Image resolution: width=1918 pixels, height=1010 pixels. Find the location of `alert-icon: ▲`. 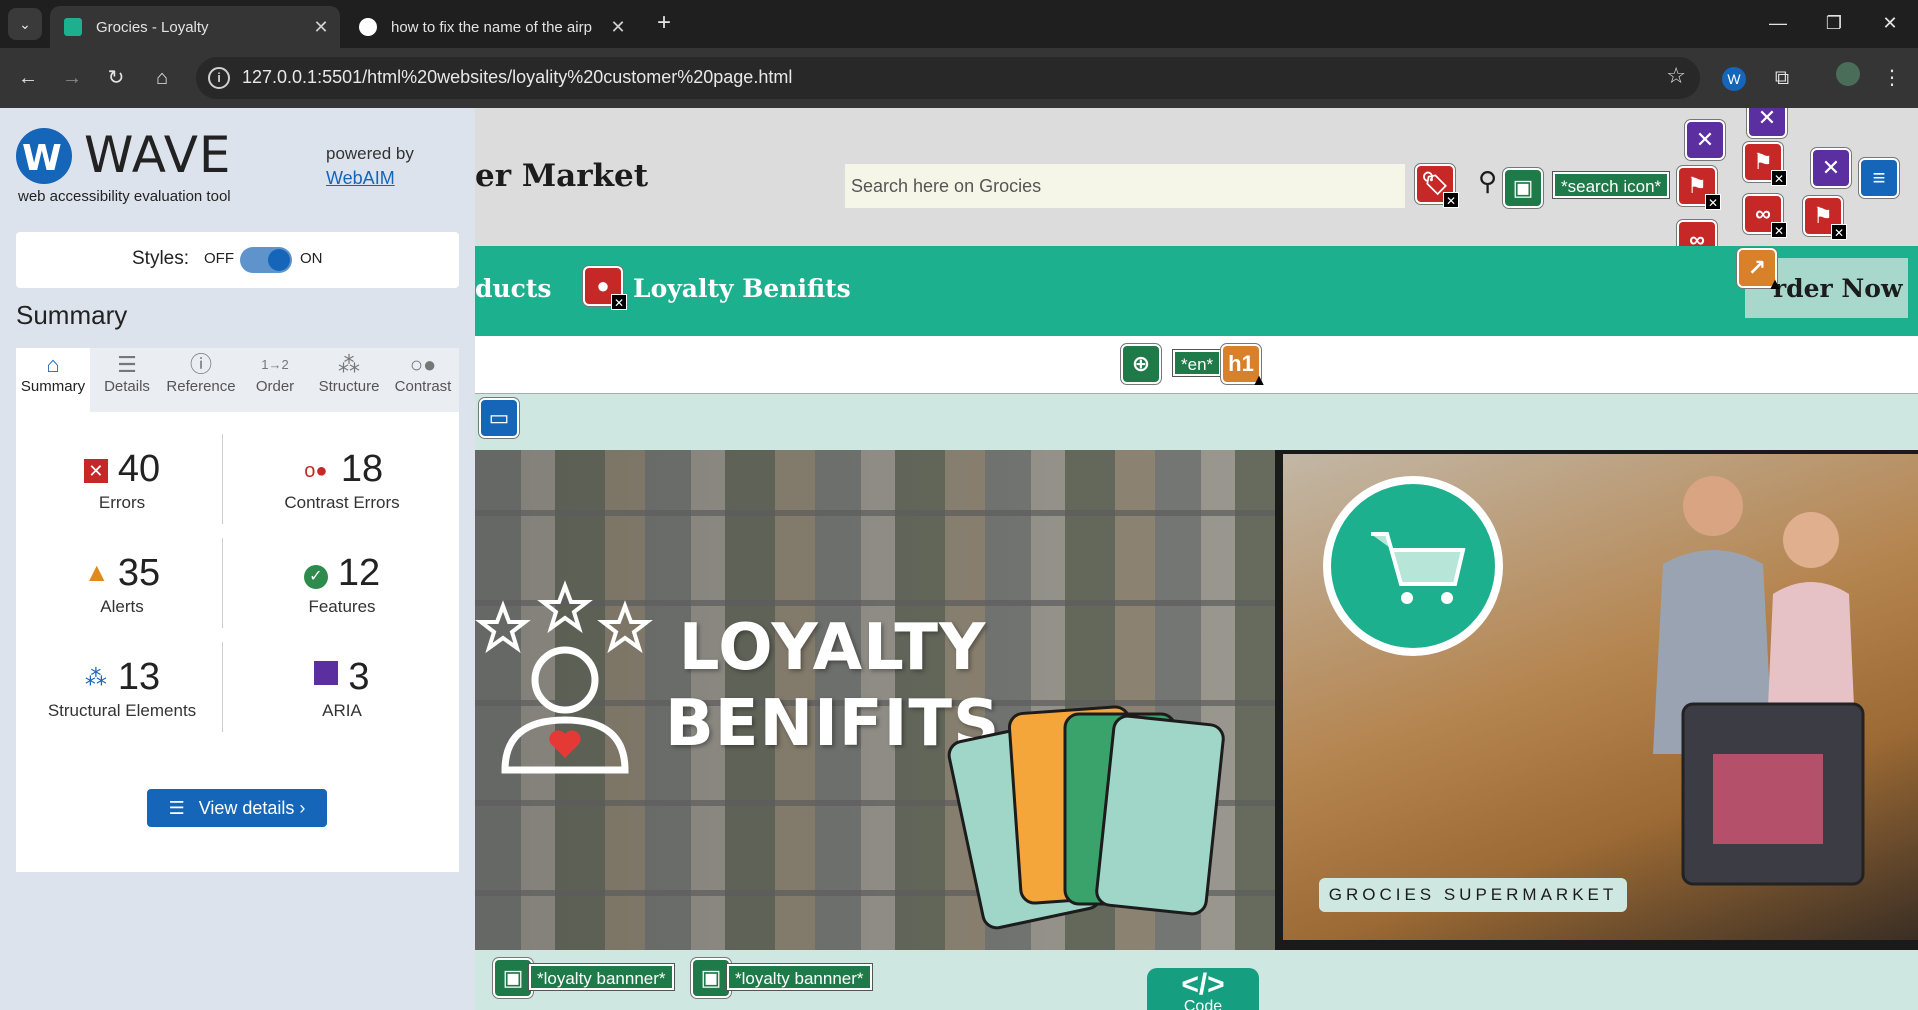

alert-icon: ▲ is located at coordinates (96, 572).